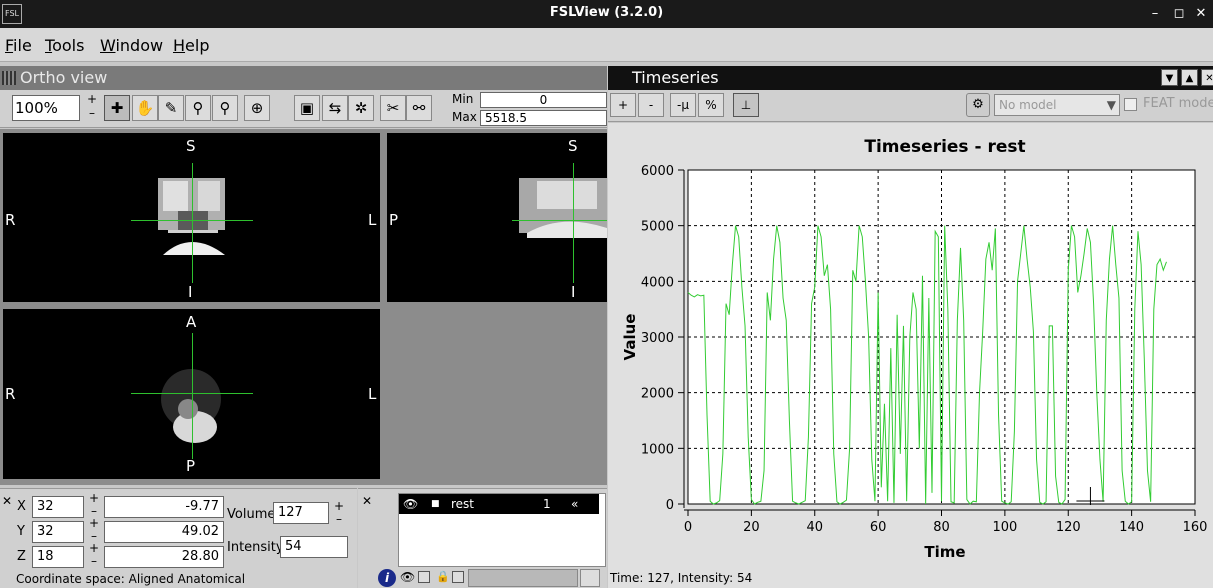 The image size is (1213, 588). I want to click on coronal-view: S I R L, so click(191, 217).